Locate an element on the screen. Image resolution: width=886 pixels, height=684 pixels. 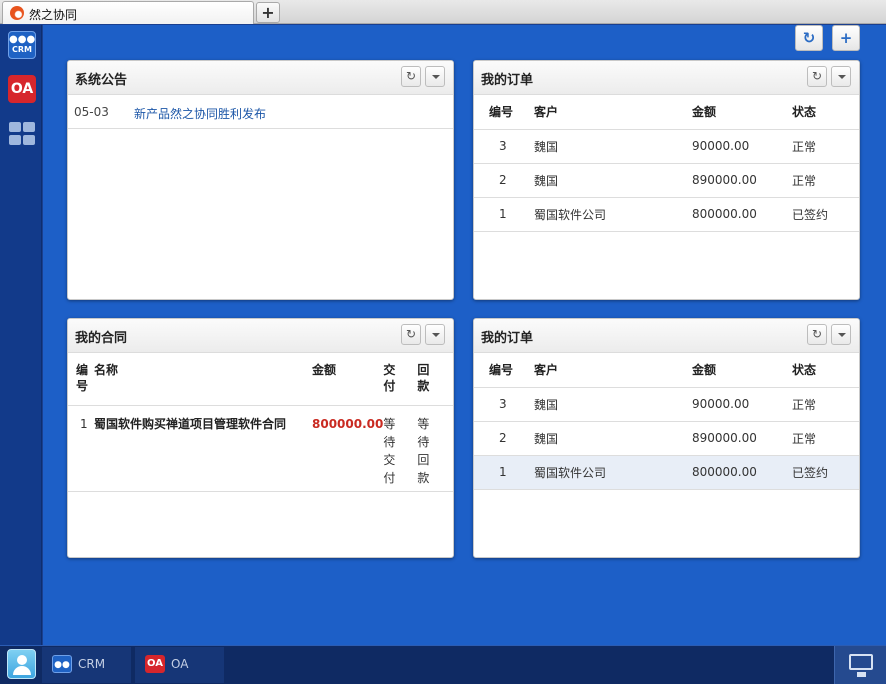
column-header: 客户 is located at coordinates (613, 370).